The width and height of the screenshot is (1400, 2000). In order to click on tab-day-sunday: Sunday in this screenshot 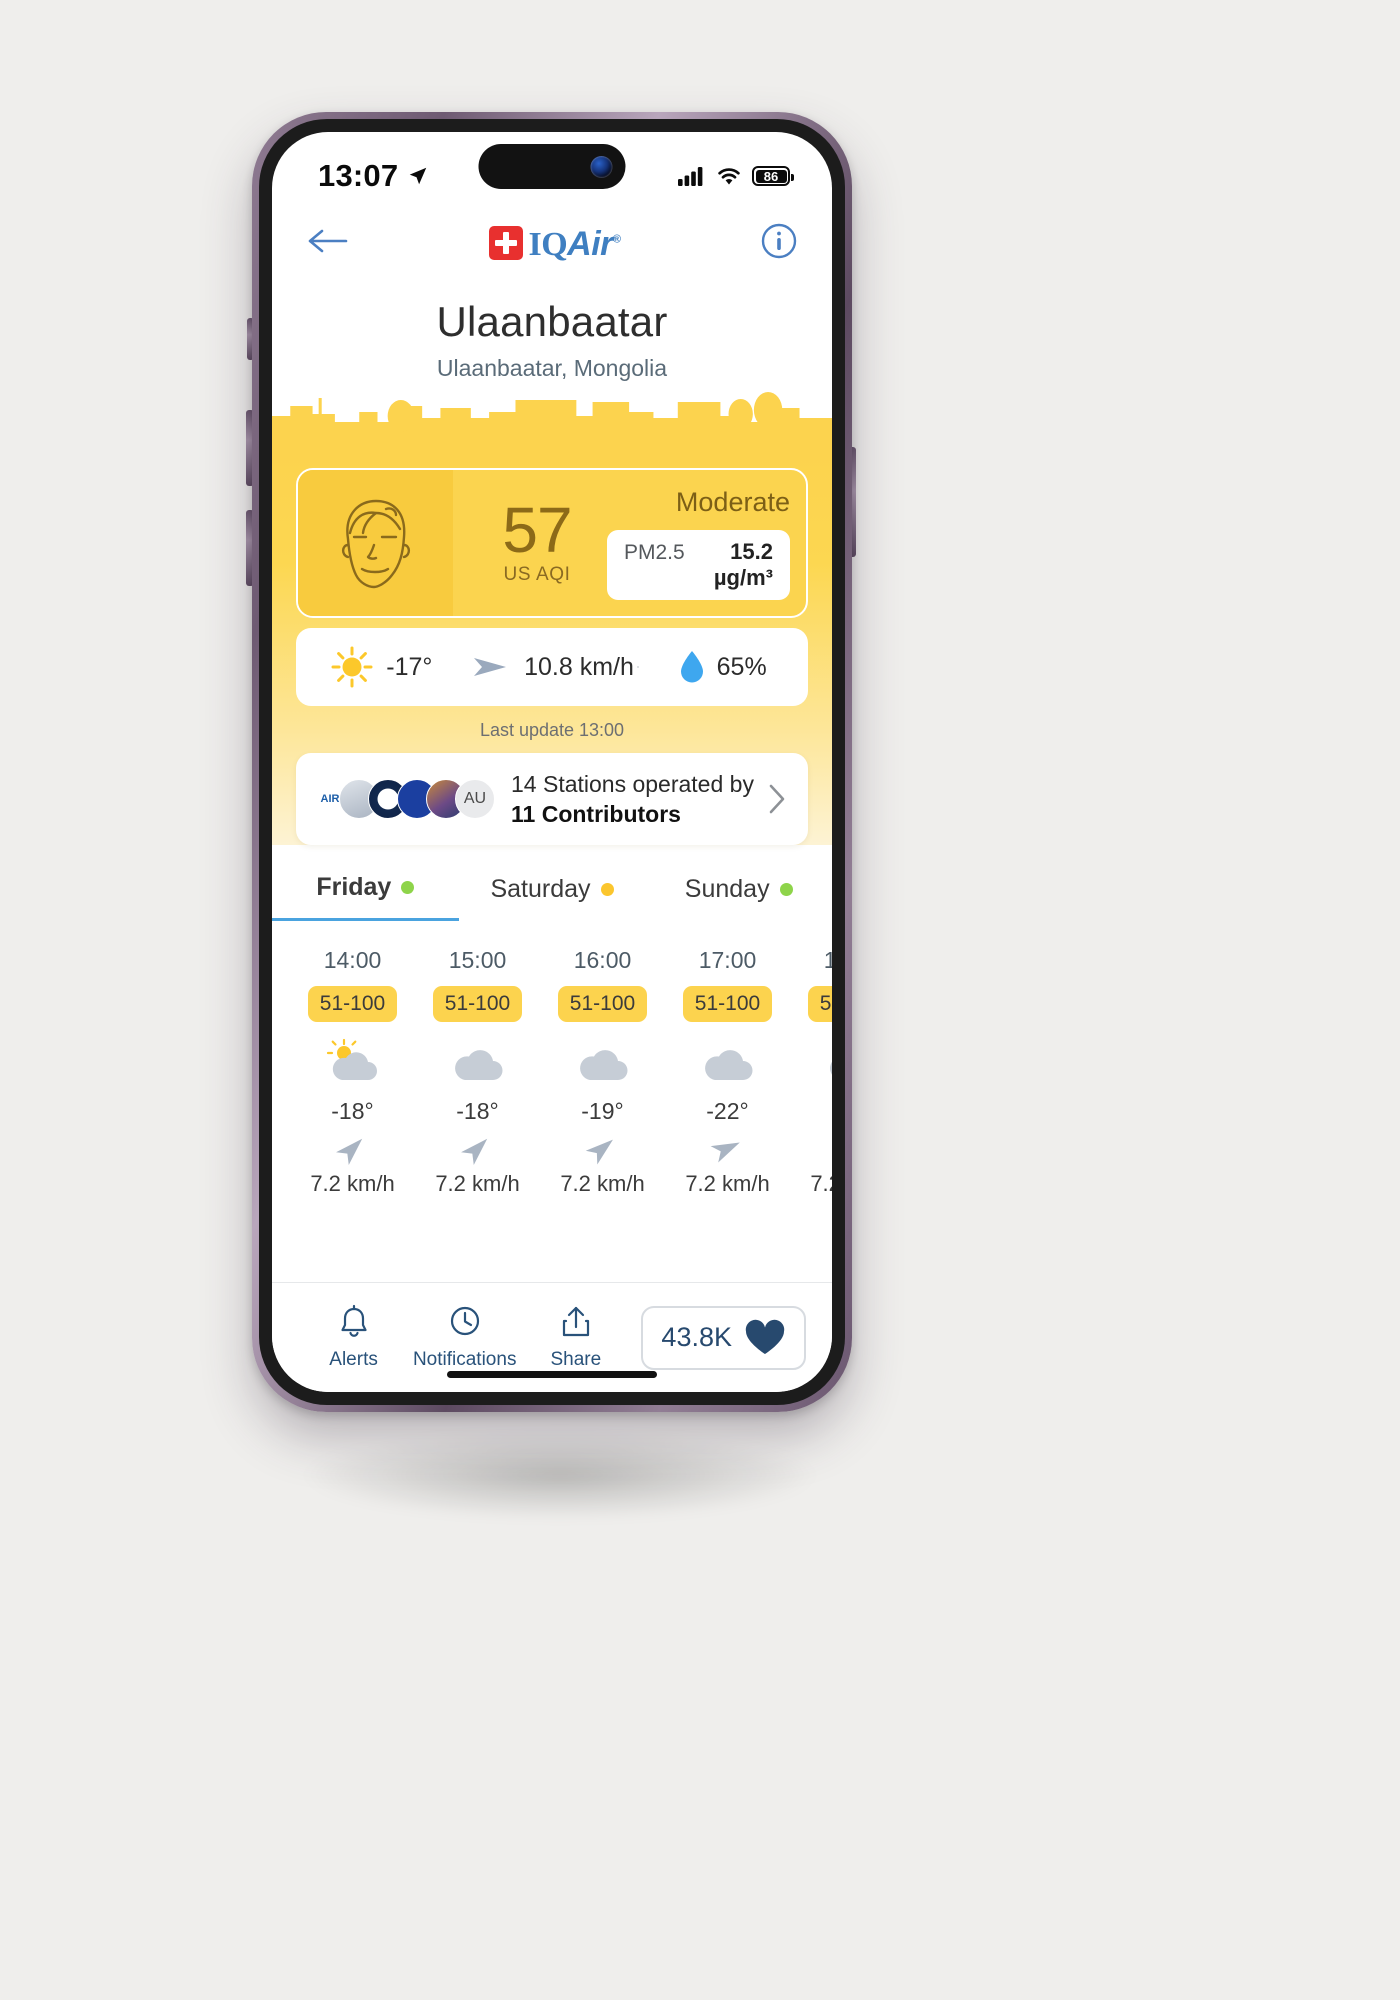, I will do `click(738, 897)`.